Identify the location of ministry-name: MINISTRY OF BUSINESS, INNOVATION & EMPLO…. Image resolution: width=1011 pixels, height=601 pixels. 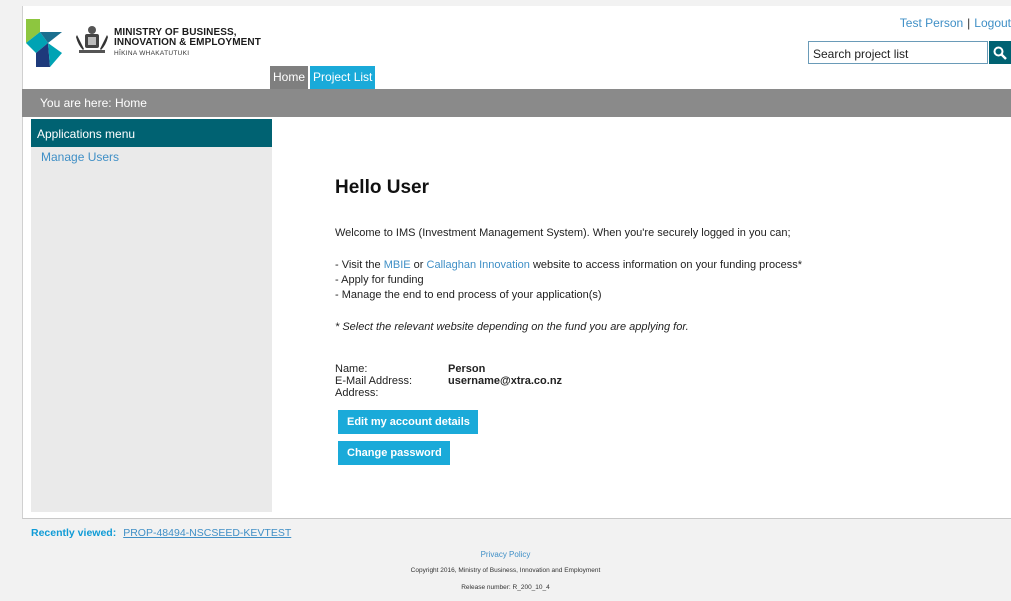
(187, 43).